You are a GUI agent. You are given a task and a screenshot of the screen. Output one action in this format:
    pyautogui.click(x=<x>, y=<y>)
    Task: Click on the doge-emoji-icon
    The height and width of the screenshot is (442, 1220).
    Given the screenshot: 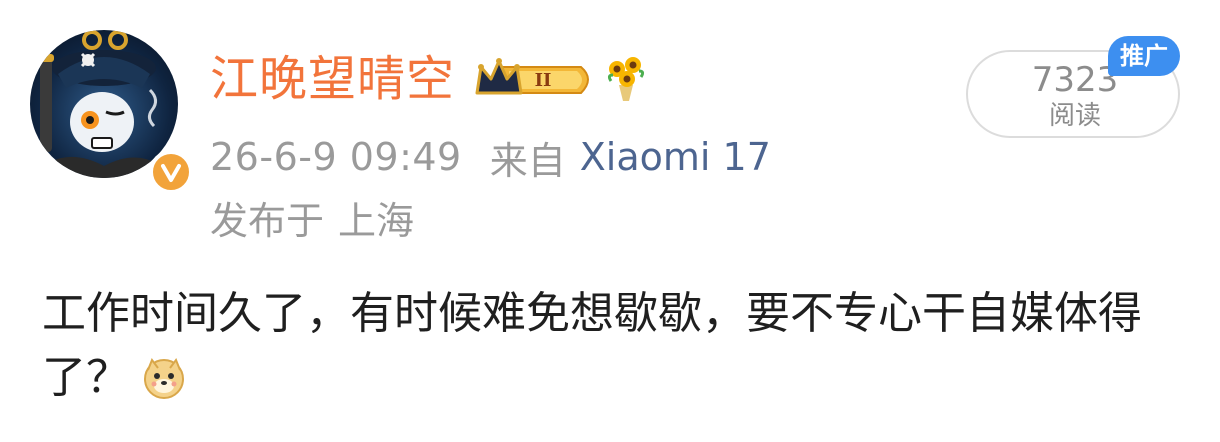 What is the action you would take?
    pyautogui.click(x=164, y=376)
    